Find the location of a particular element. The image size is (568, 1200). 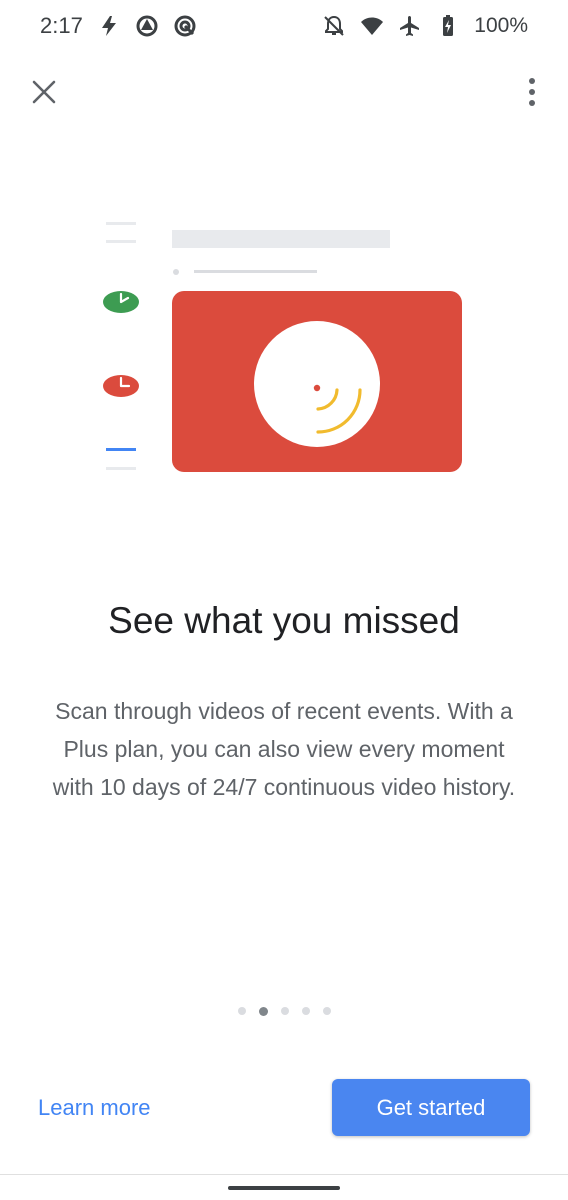

notifications-off-icon is located at coordinates (334, 25).